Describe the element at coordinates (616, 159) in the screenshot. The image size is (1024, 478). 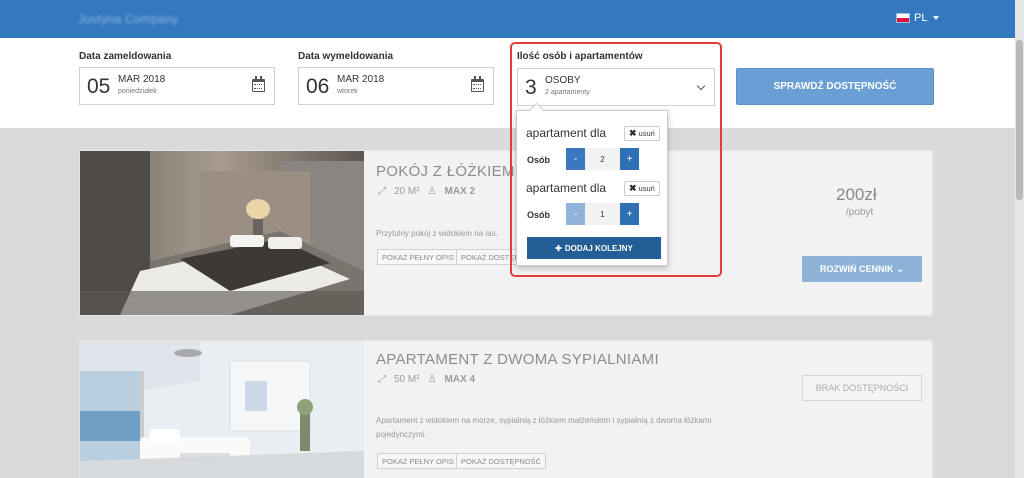
I see `guests-highlight-frame` at that location.